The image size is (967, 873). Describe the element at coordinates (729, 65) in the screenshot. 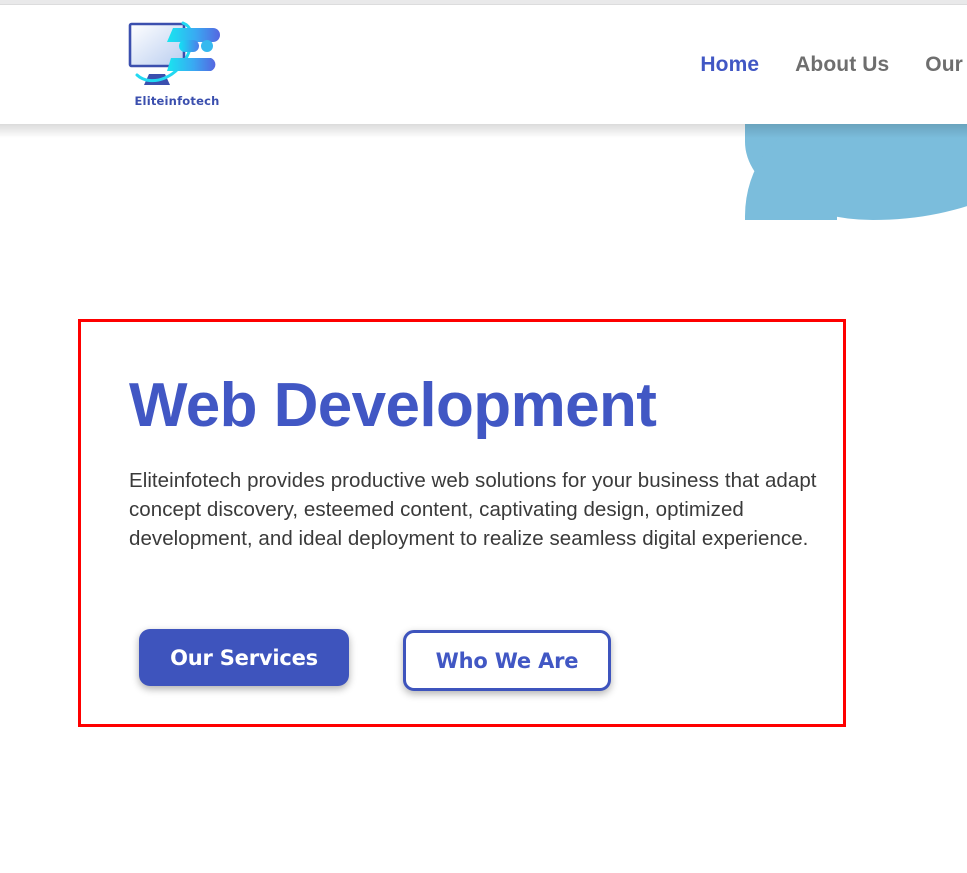

I see `nav-item-home: Home` at that location.